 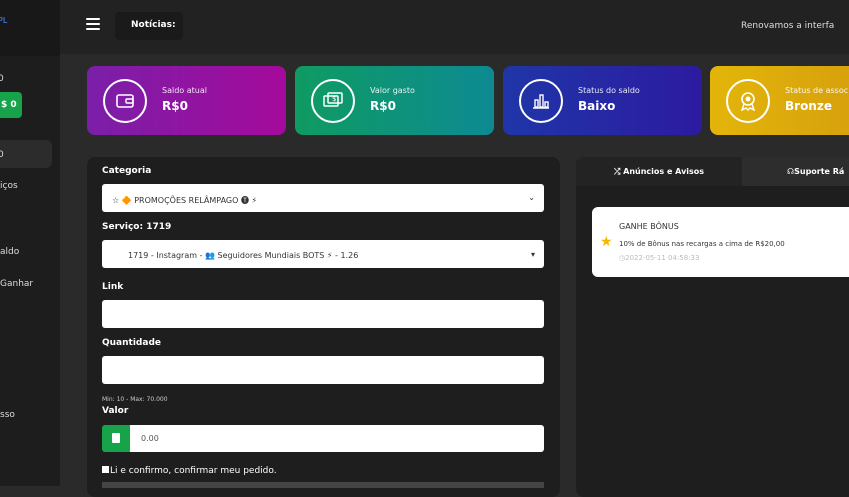 I want to click on logo: PL, so click(x=30, y=28).